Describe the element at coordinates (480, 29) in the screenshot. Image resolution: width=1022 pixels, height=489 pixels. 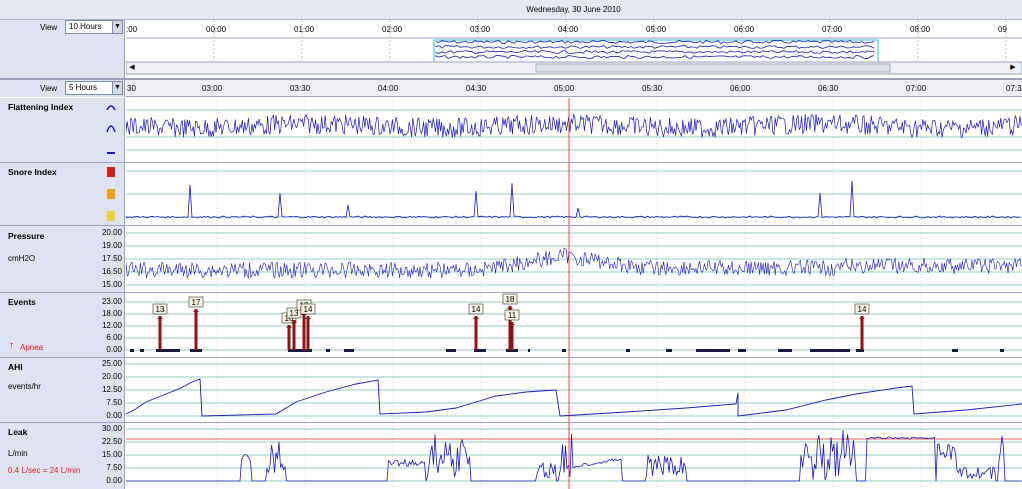
I see `overview-time-tick: 03:00` at that location.